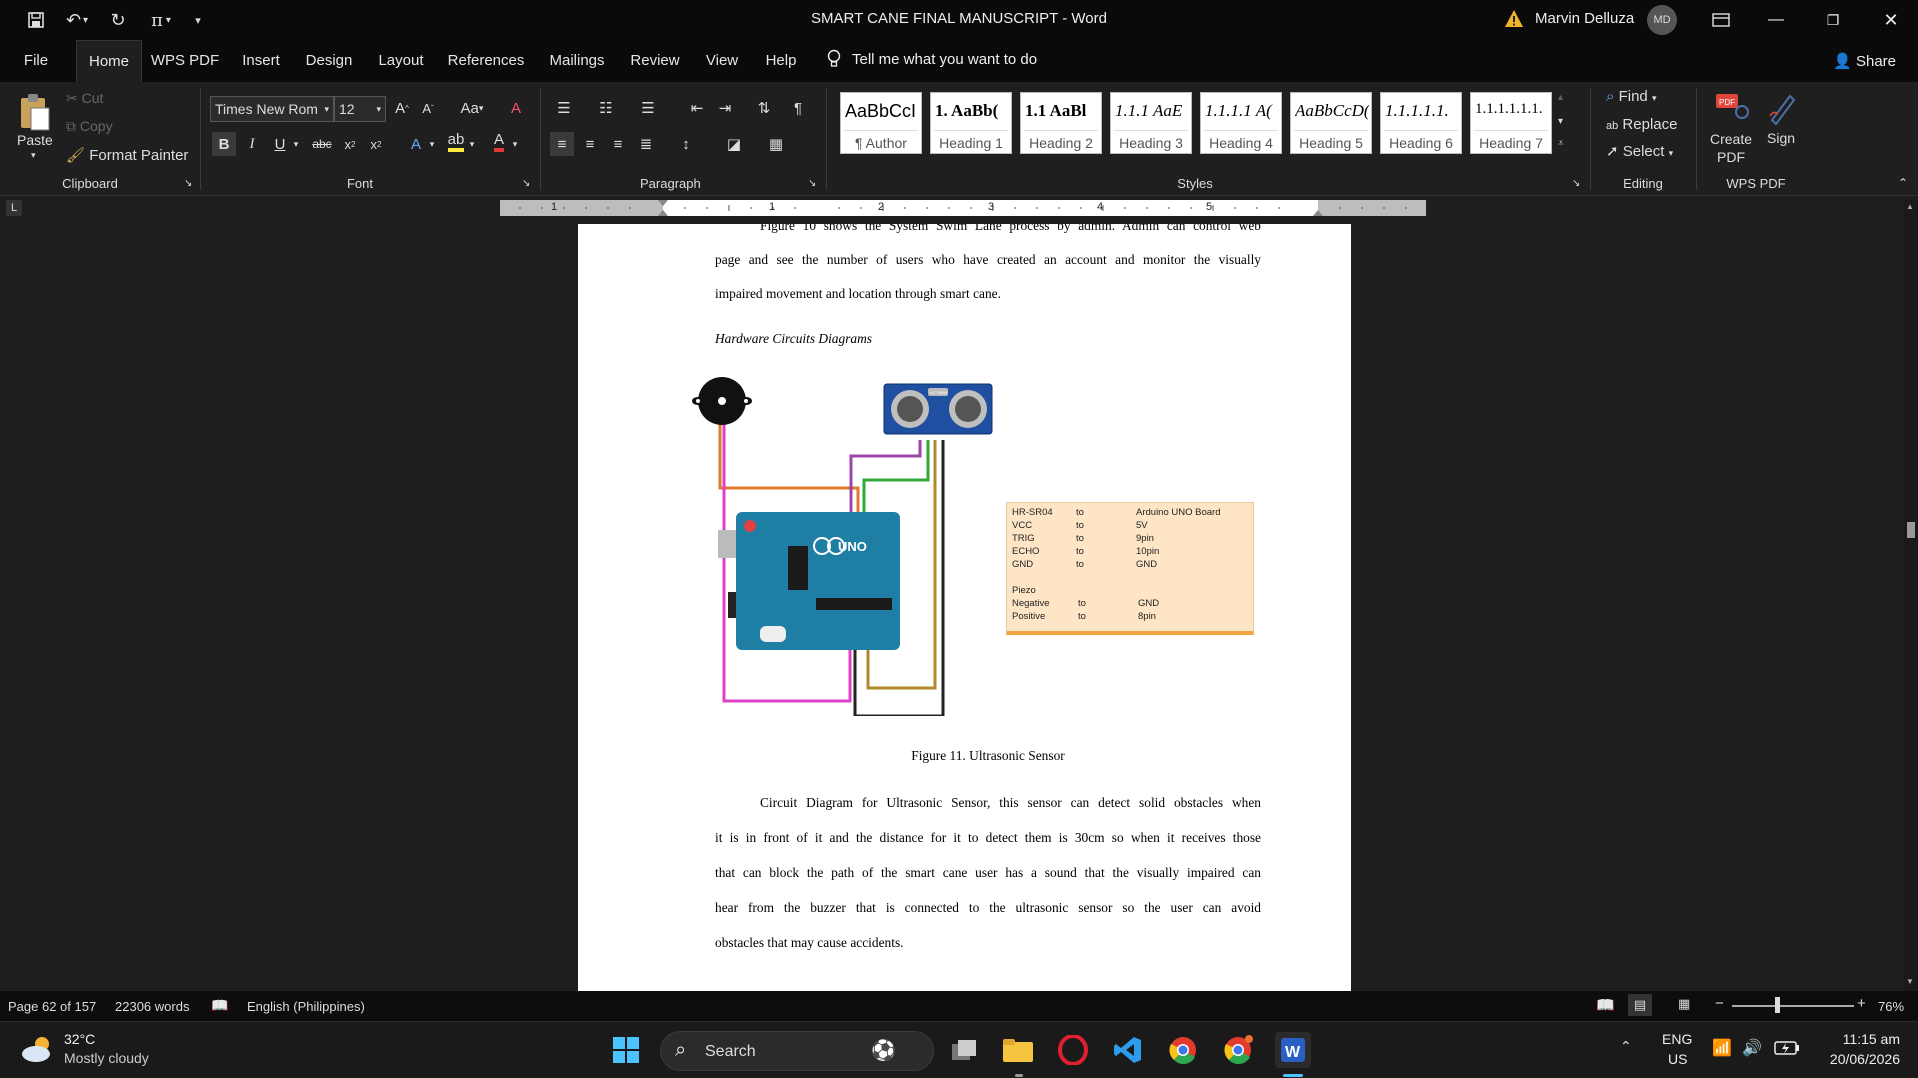 This screenshot has height=1078, width=1918. I want to click on share-button: 👤 Share, so click(1864, 61).